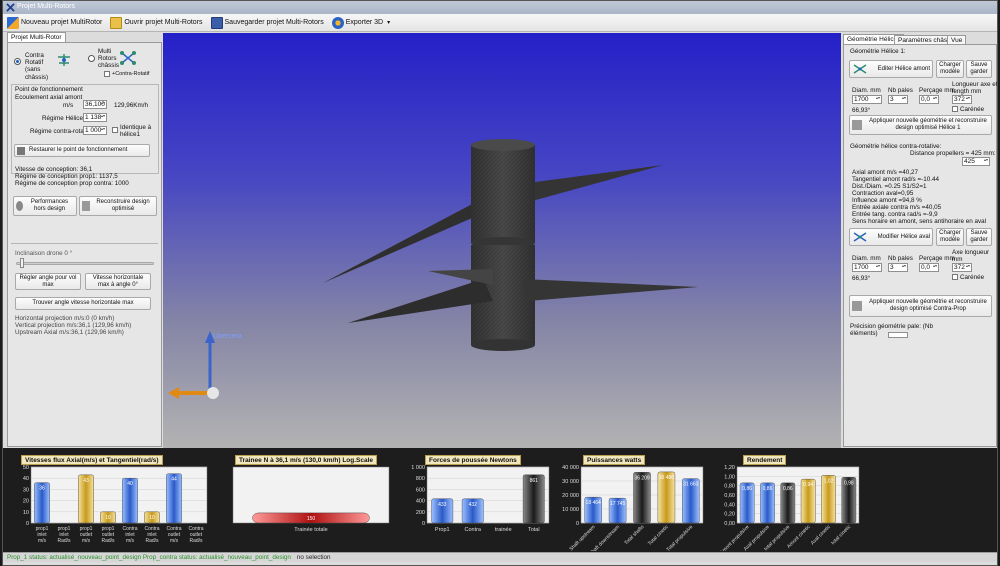 The image size is (1000, 566). What do you see at coordinates (950, 237) in the screenshot?
I see `load-model2-button: Charger modèle` at bounding box center [950, 237].